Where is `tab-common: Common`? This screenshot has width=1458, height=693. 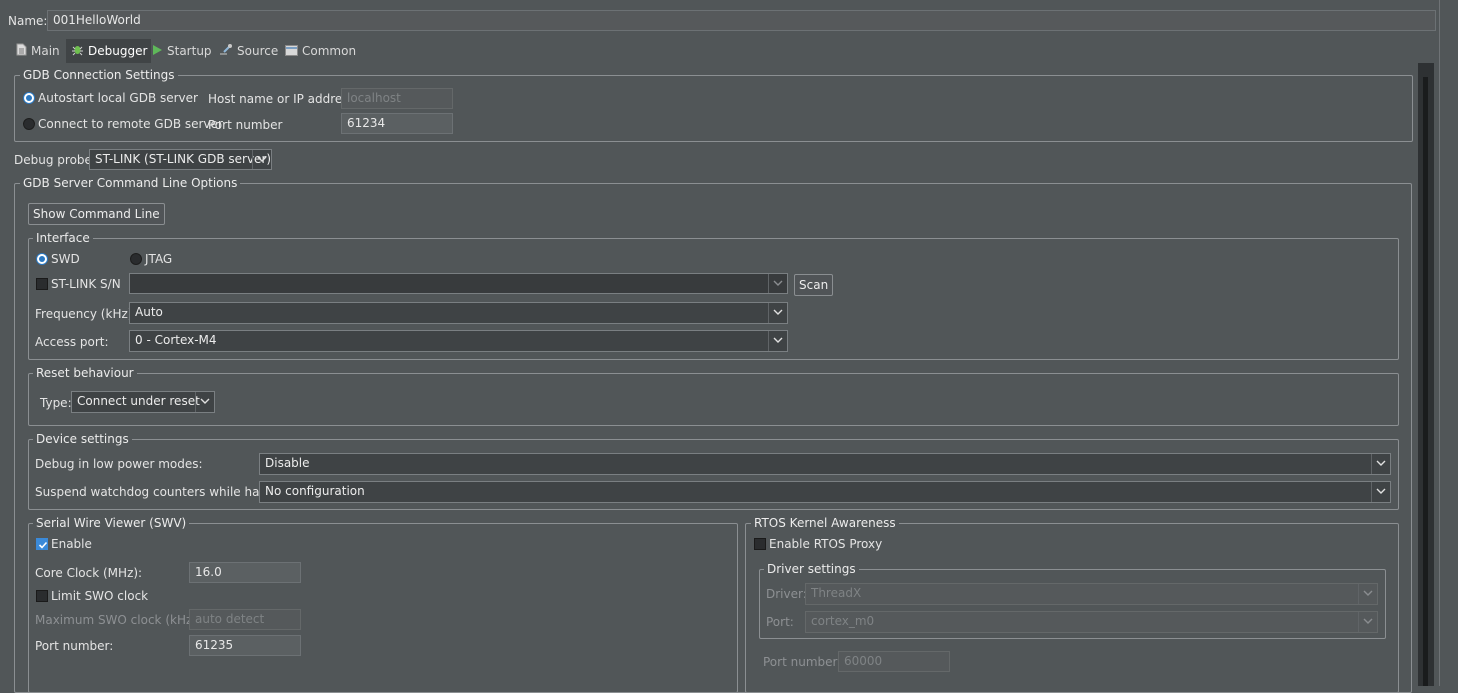 tab-common: Common is located at coordinates (322, 51).